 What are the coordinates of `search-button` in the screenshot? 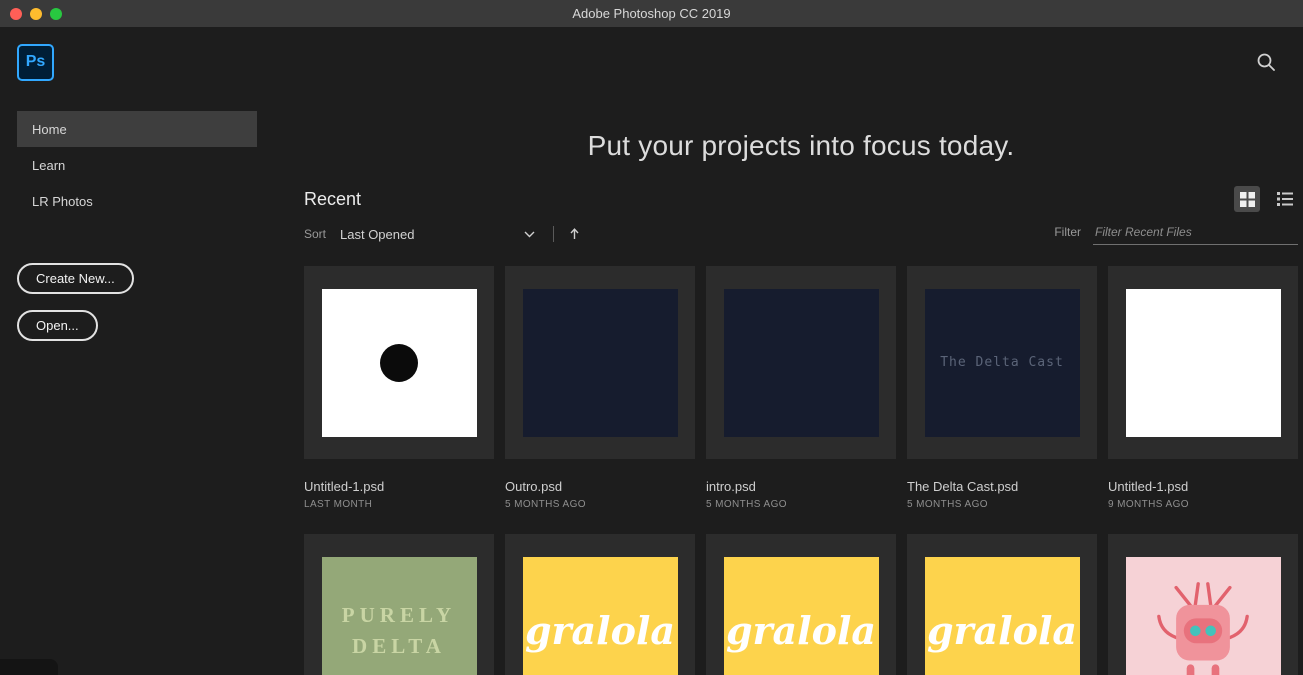 It's located at (1266, 62).